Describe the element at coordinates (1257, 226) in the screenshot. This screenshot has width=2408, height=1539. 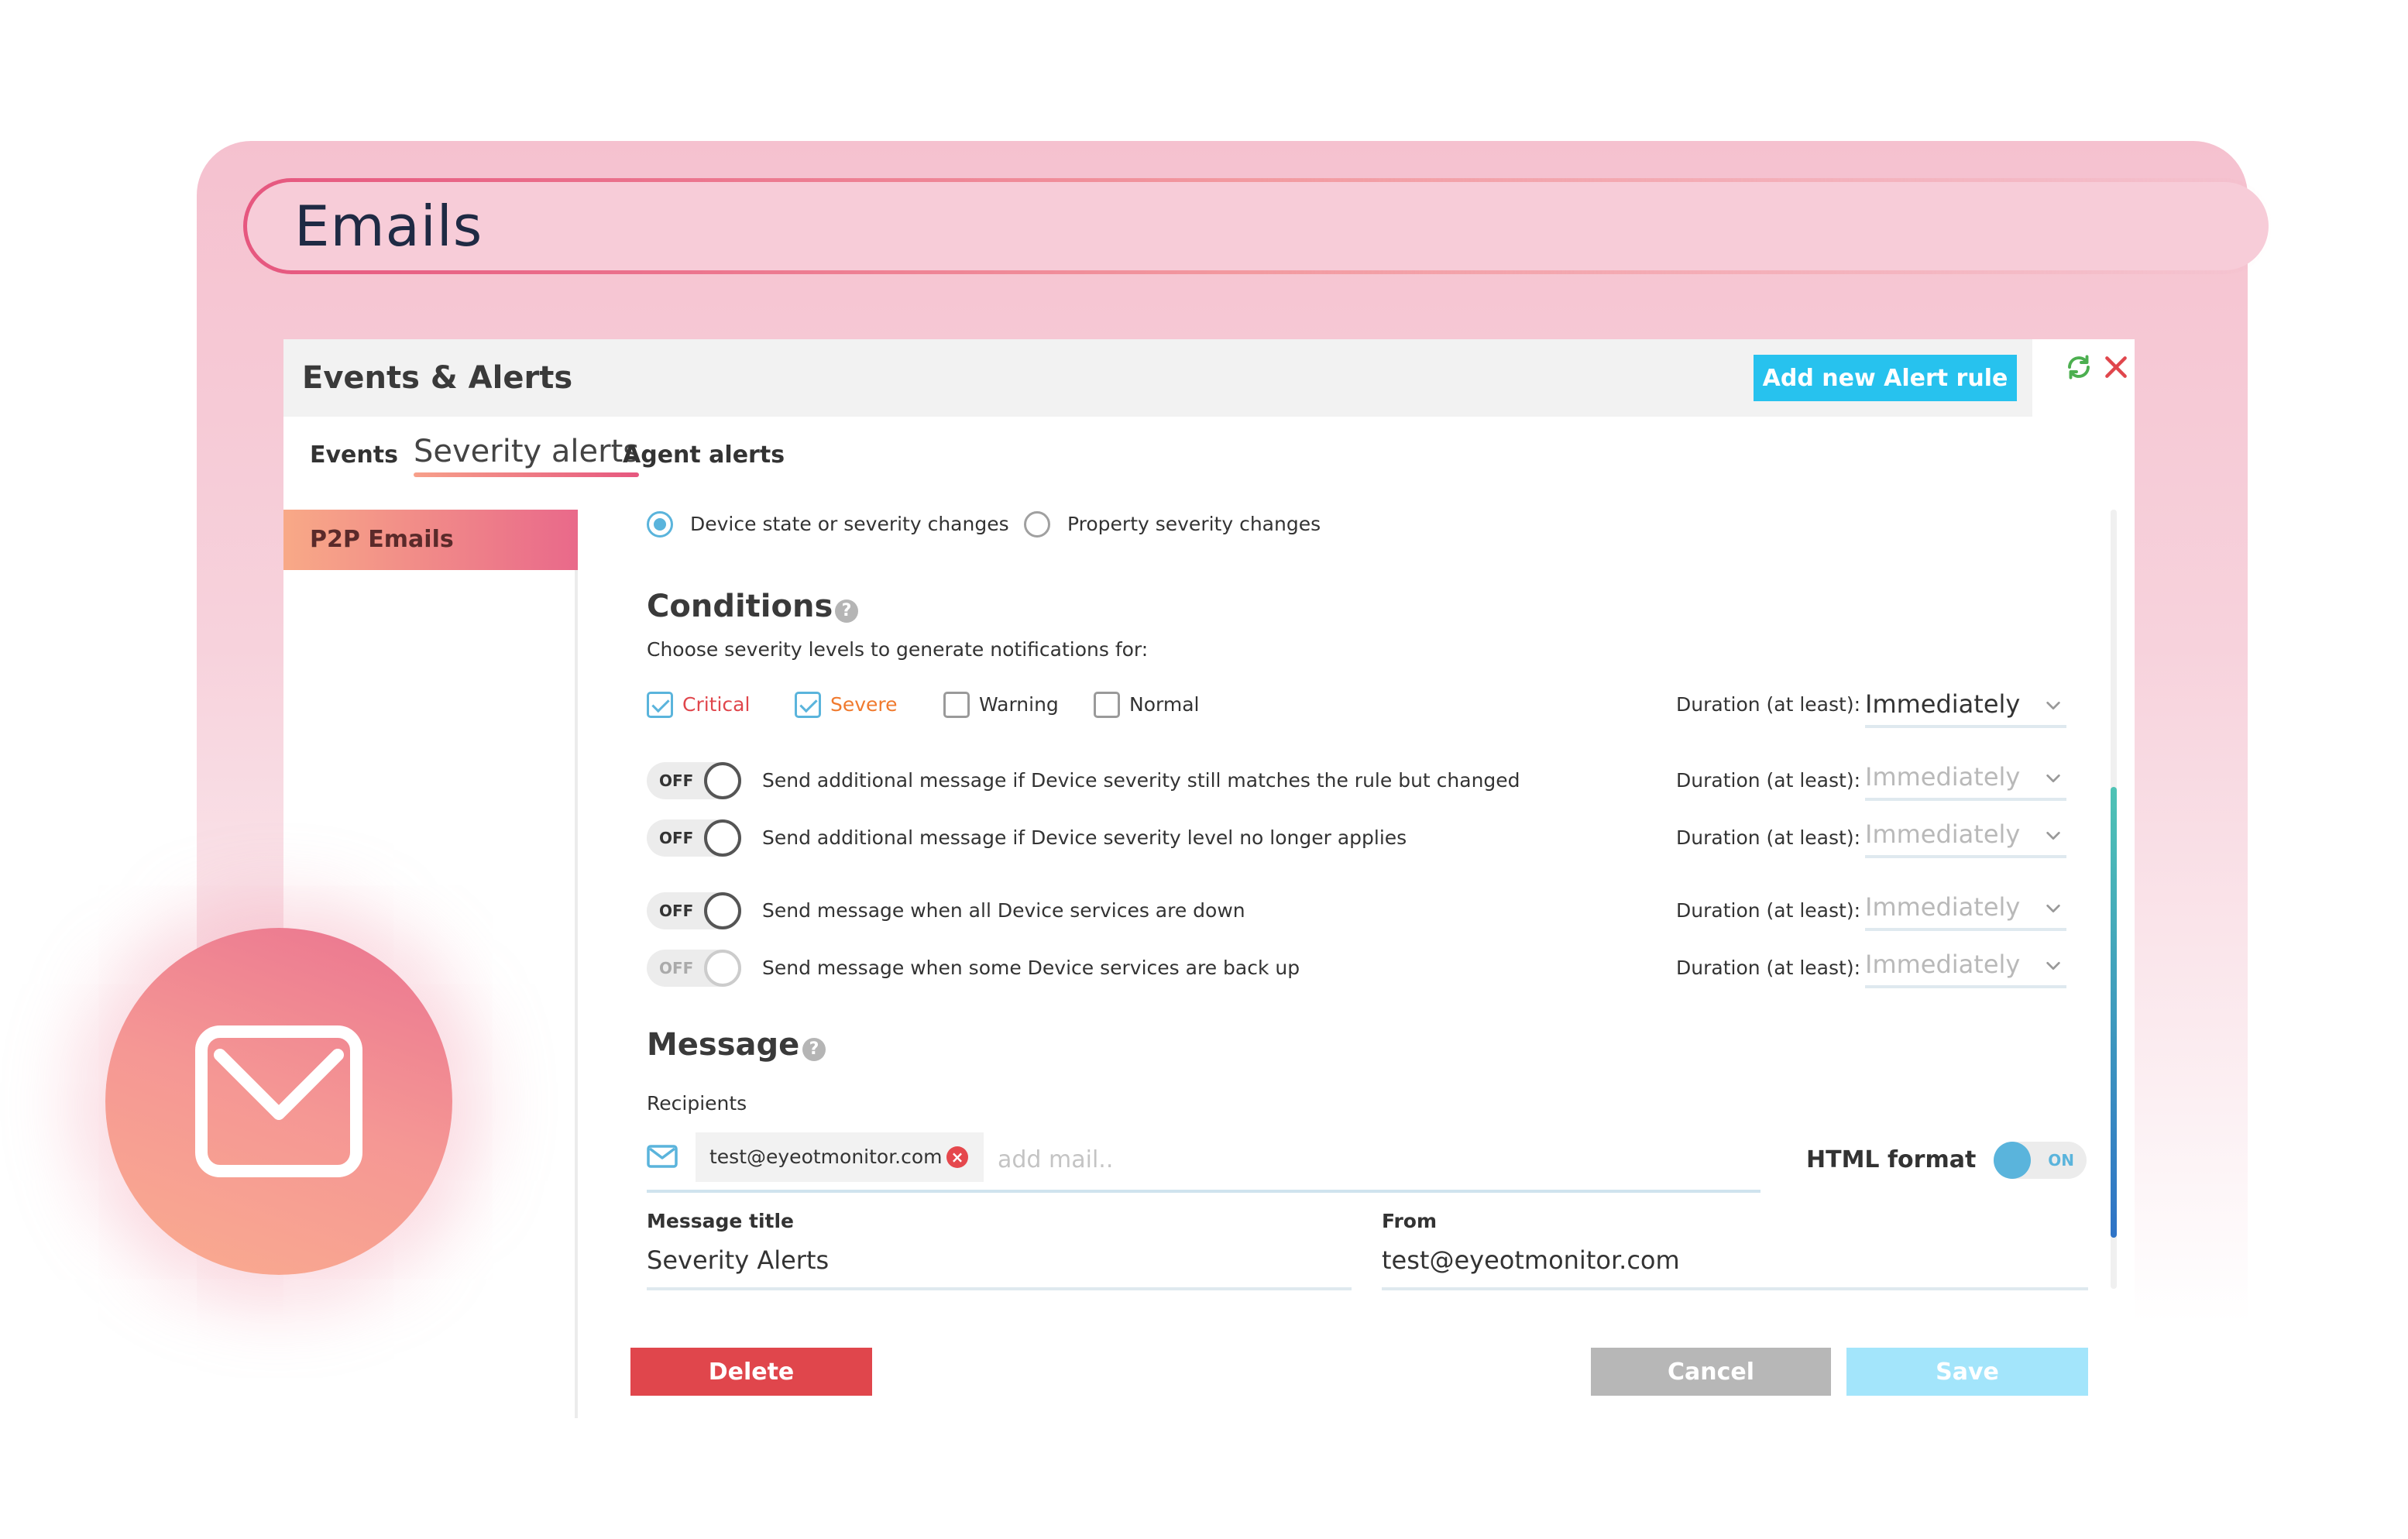
I see `title-pill` at that location.